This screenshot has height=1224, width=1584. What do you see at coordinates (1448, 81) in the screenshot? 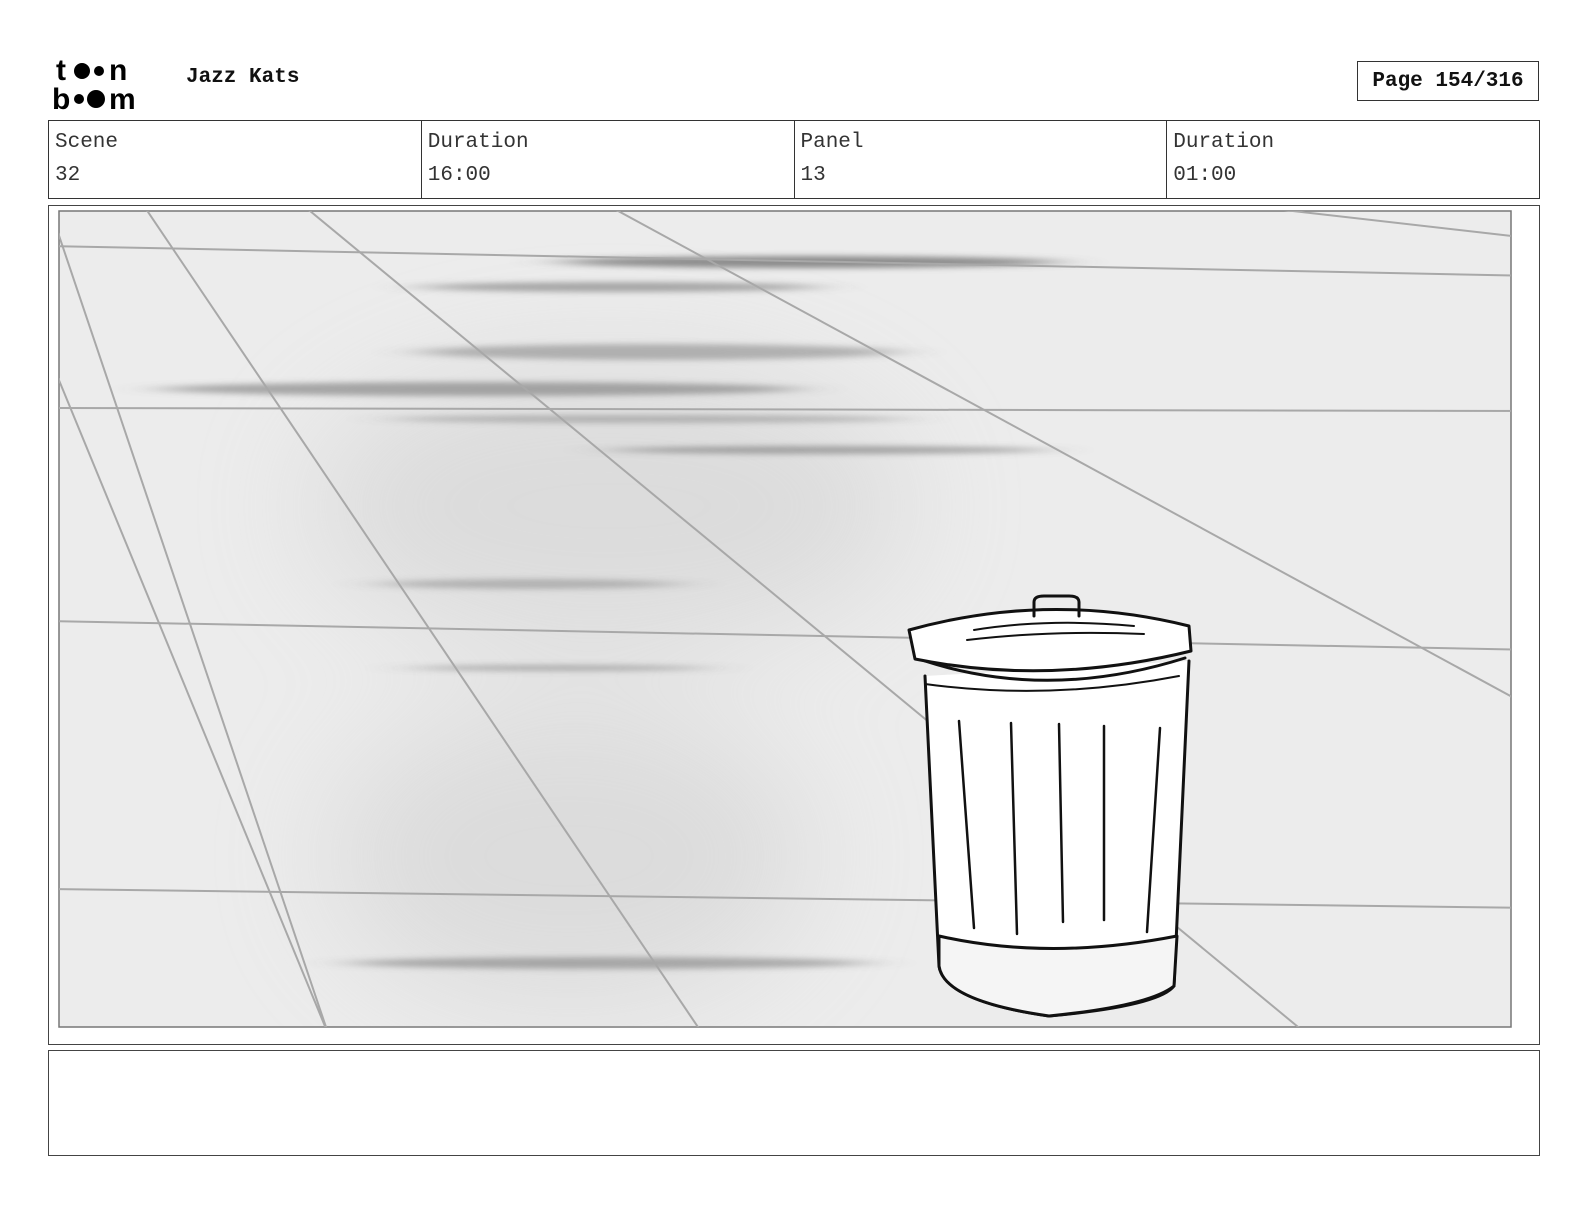
I see `page-number: Page 154/316` at bounding box center [1448, 81].